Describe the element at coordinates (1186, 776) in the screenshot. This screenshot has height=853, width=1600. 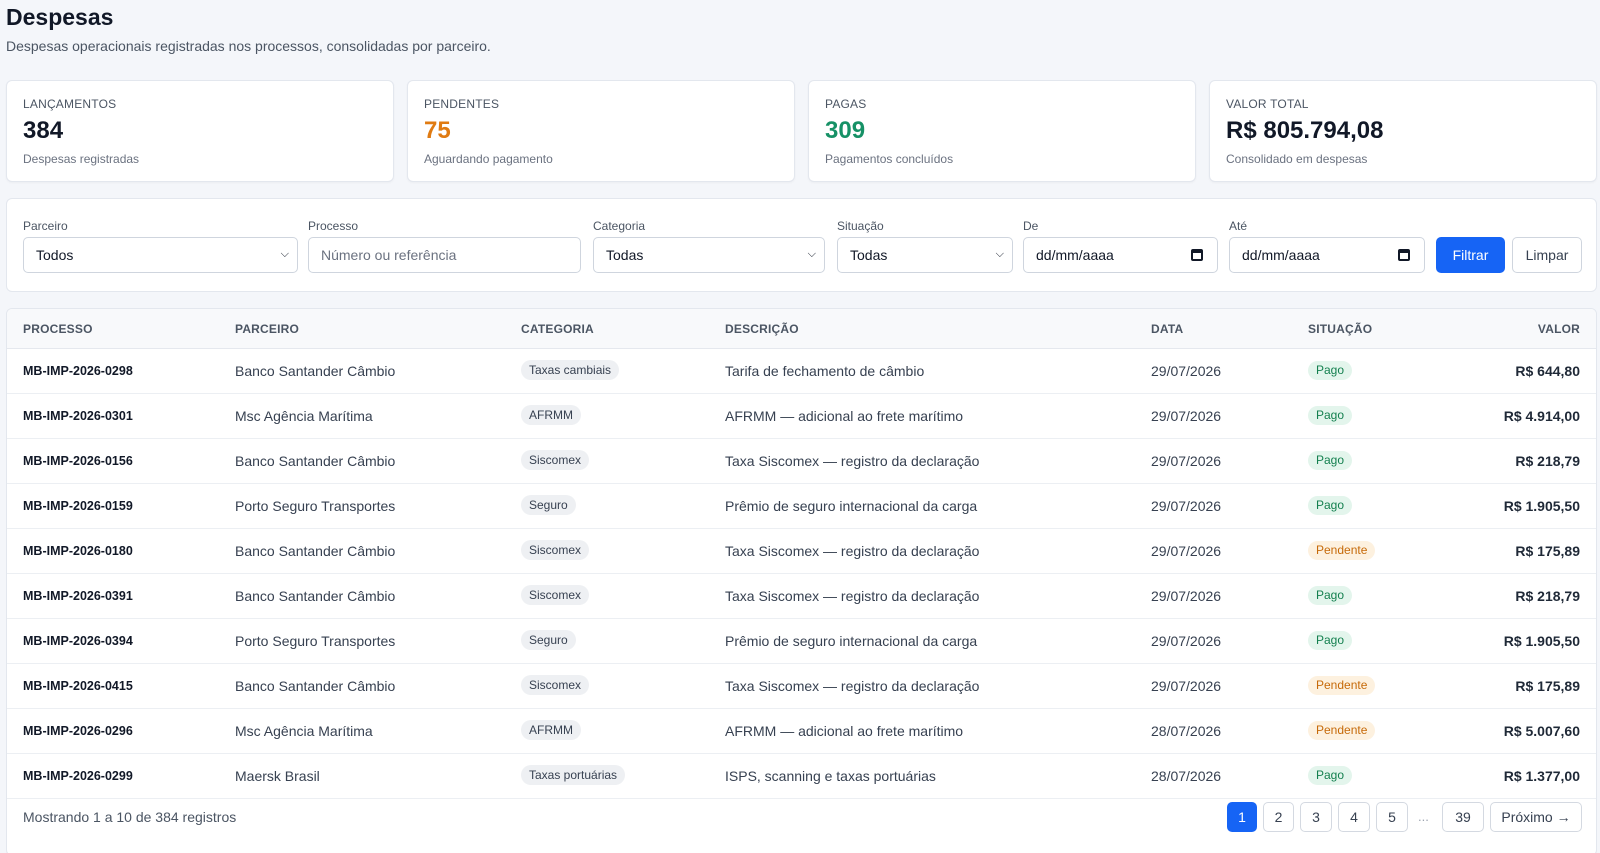
I see `cell-data: 28/07/2026` at that location.